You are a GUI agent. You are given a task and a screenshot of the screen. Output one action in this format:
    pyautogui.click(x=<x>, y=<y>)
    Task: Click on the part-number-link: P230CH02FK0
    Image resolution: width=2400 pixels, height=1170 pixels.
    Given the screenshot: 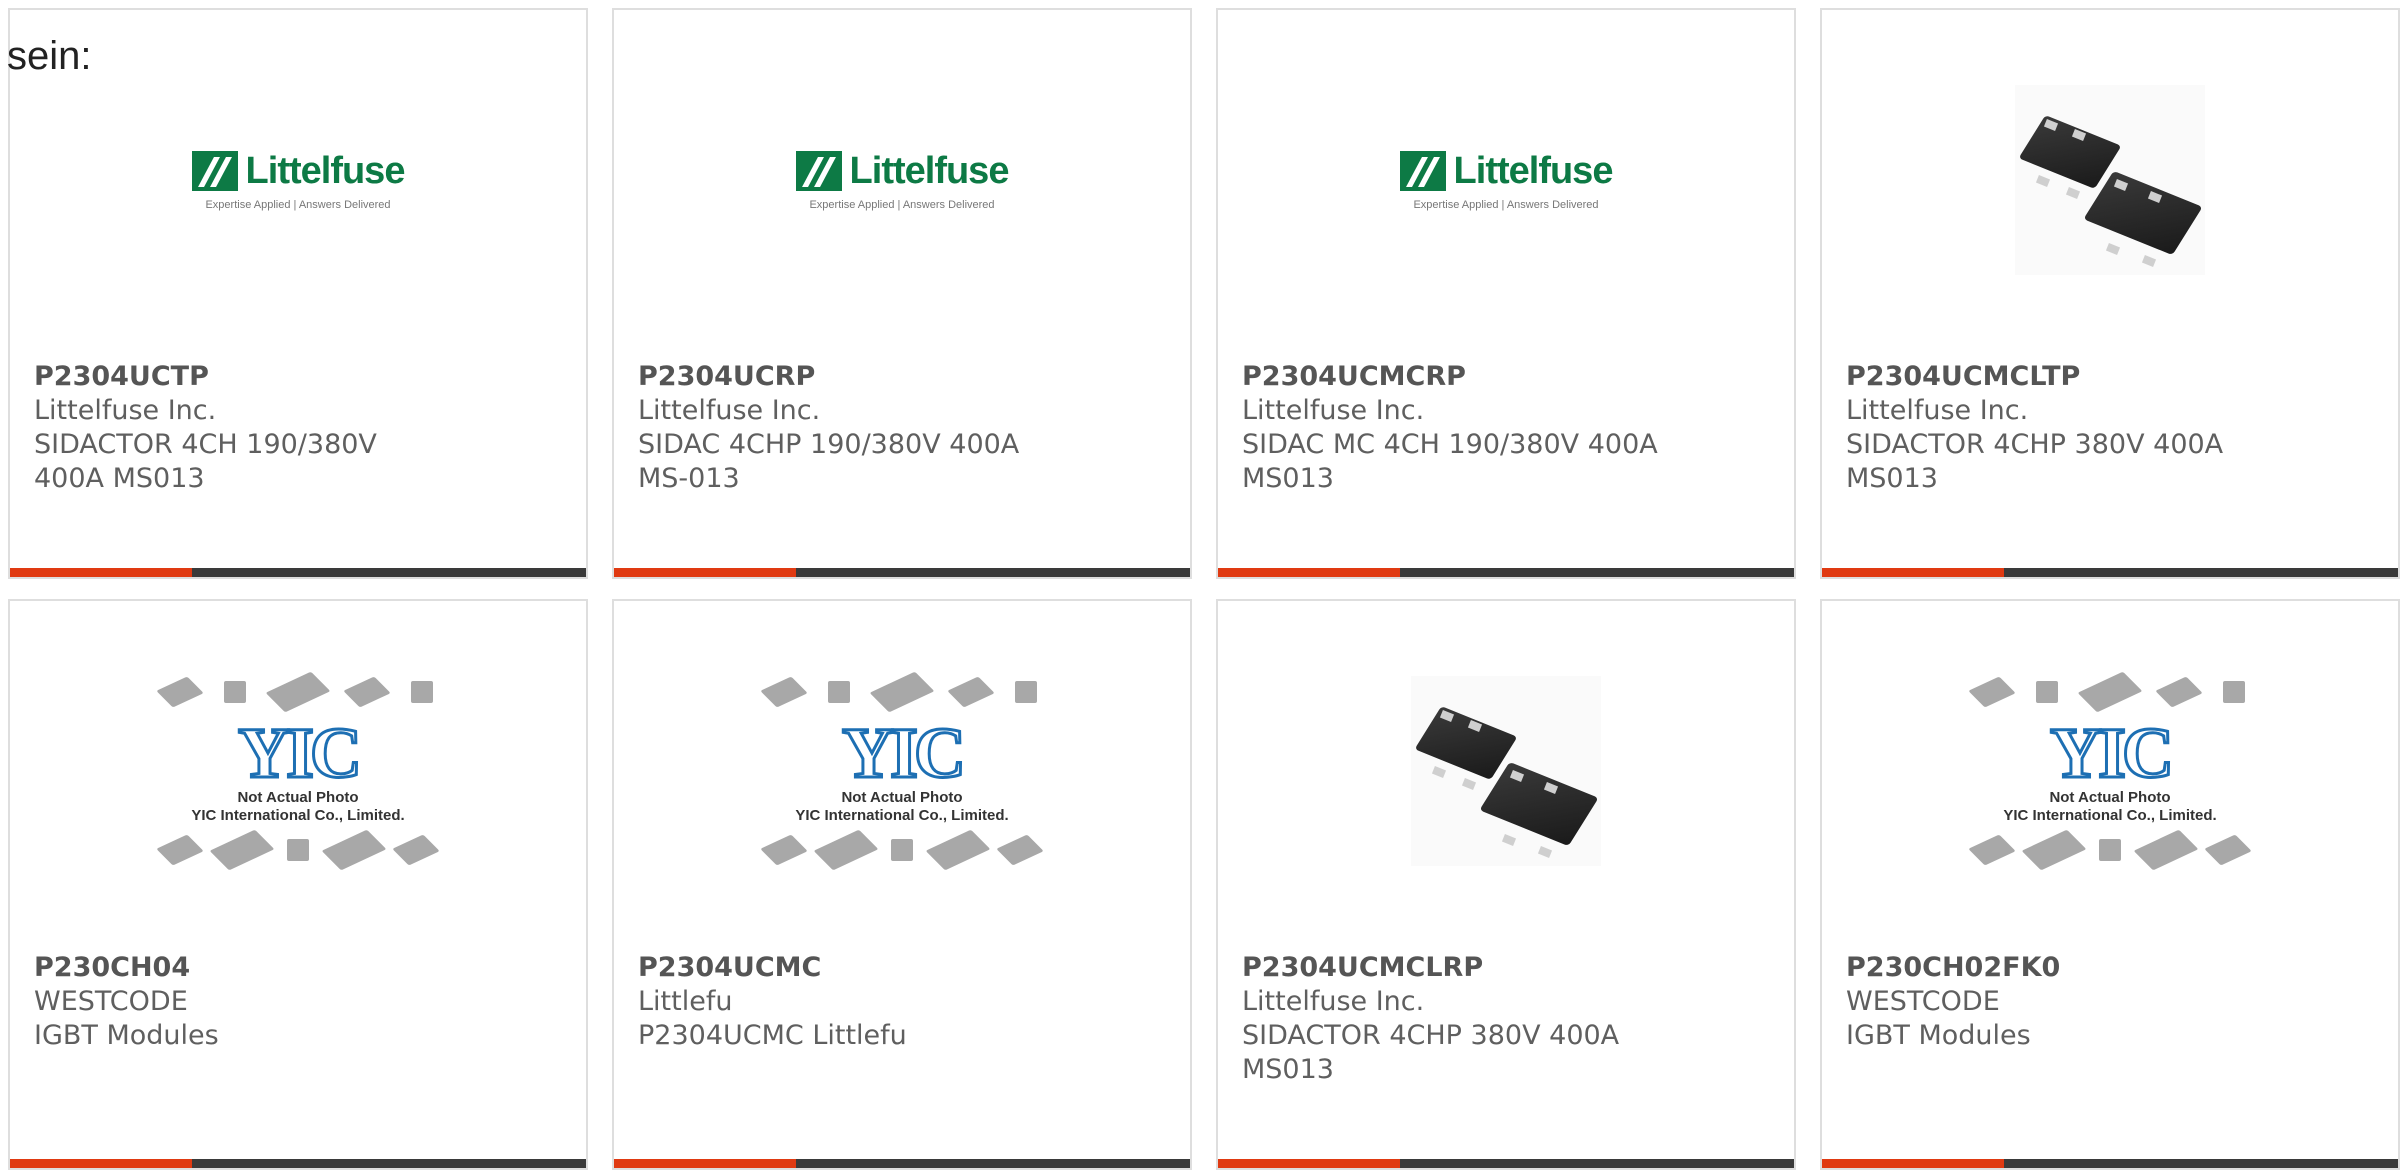 What is the action you would take?
    pyautogui.click(x=2110, y=968)
    